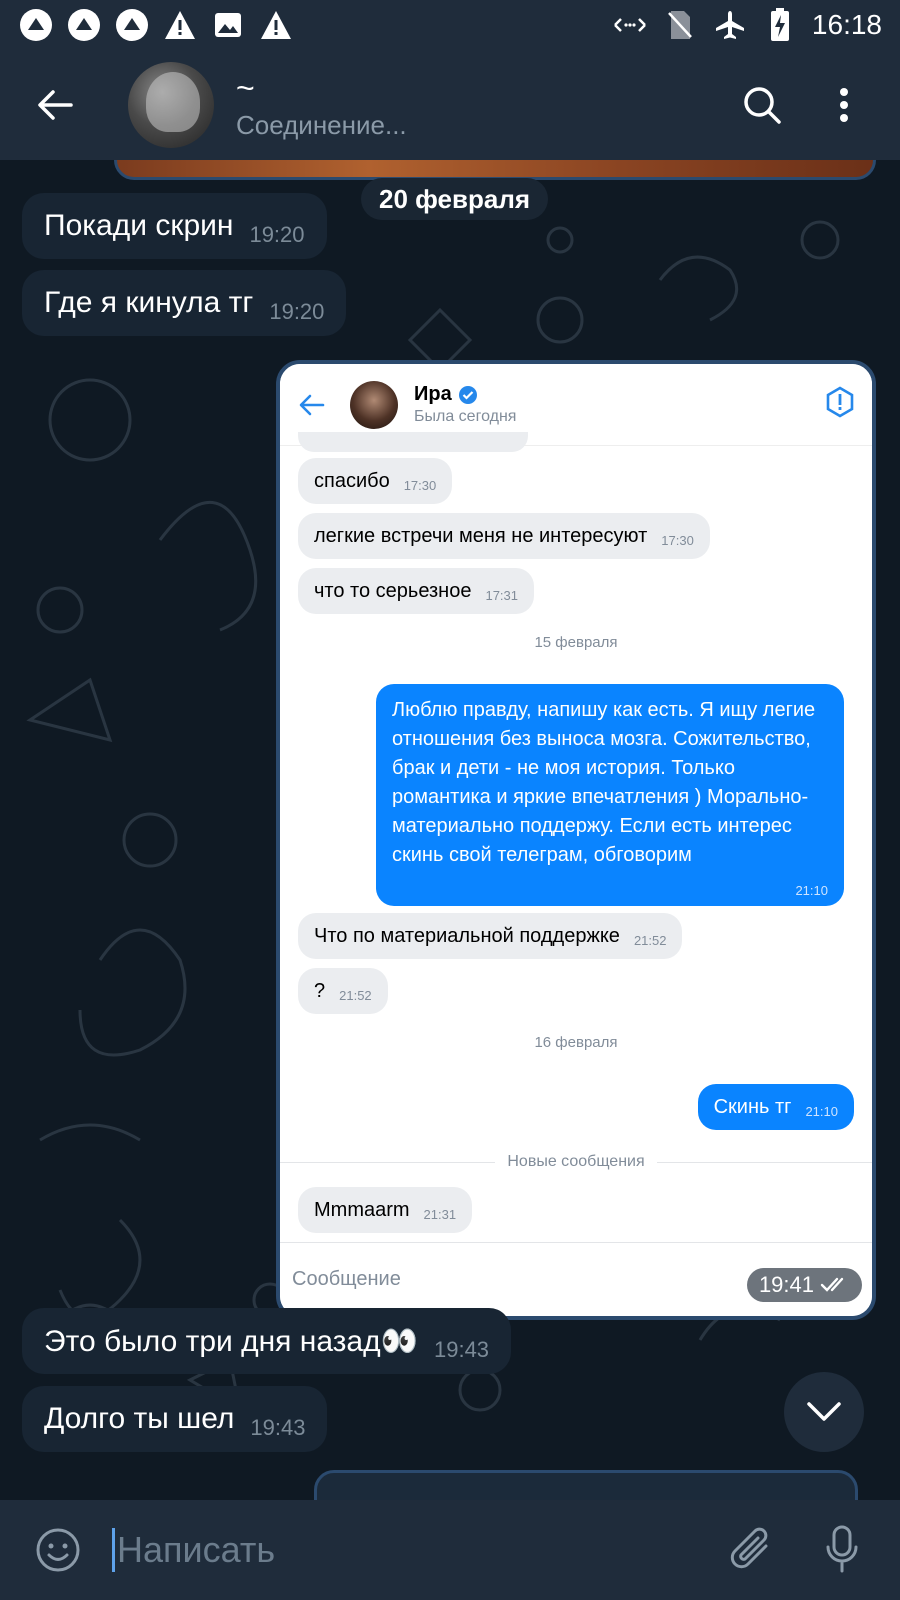 The image size is (900, 1600). What do you see at coordinates (576, 1042) in the screenshot?
I see `embedded-date-separator: 16 февраля` at bounding box center [576, 1042].